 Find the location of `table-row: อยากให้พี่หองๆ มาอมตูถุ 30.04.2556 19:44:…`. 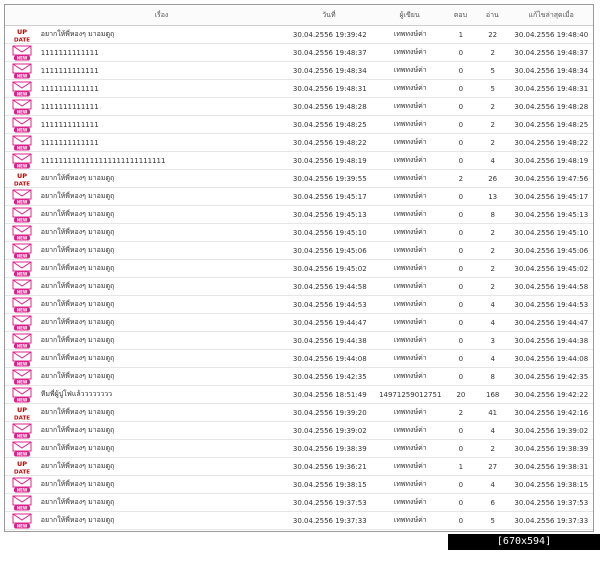

table-row: อยากให้พี่หองๆ มาอมตูถุ 30.04.2556 19:44:… is located at coordinates (299, 341).